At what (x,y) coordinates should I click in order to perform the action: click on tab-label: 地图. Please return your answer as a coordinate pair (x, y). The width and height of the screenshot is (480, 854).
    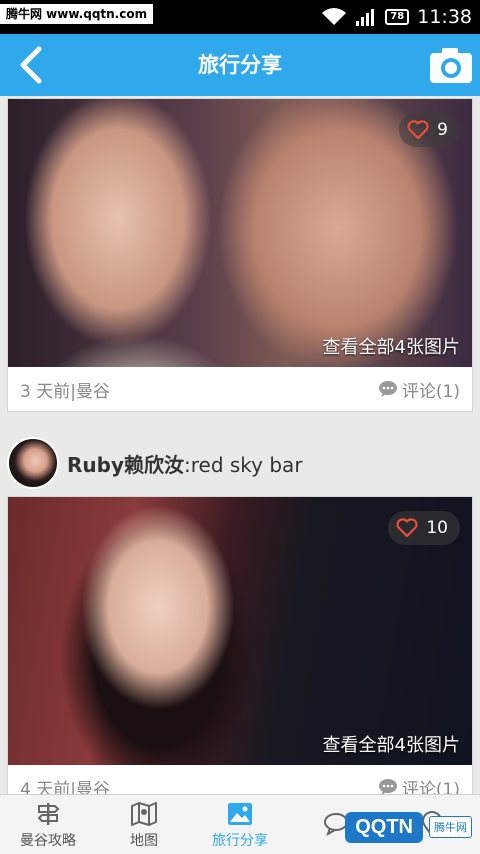
    Looking at the image, I should click on (144, 840).